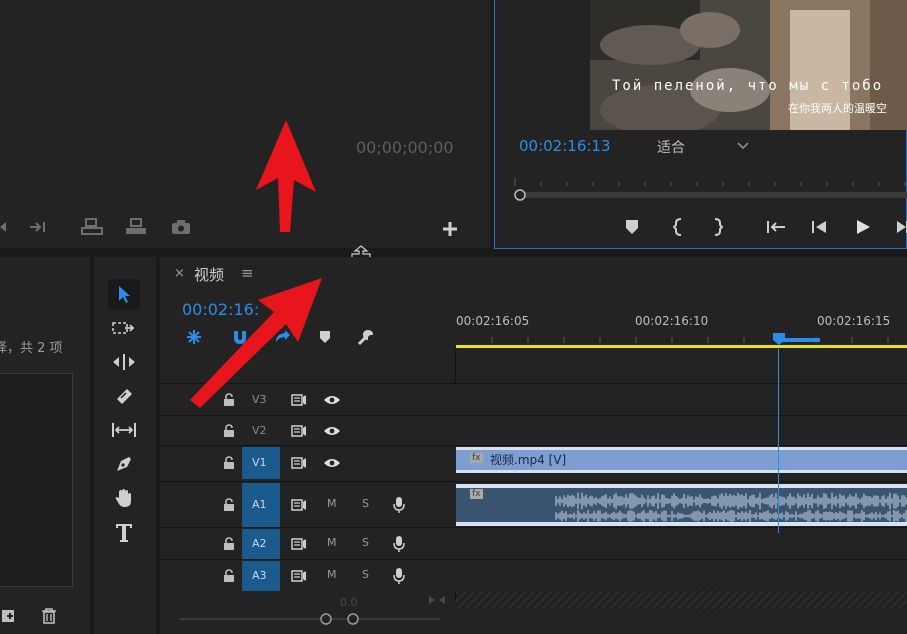 Image resolution: width=907 pixels, height=634 pixels. I want to click on selection-tool-icon, so click(124, 294).